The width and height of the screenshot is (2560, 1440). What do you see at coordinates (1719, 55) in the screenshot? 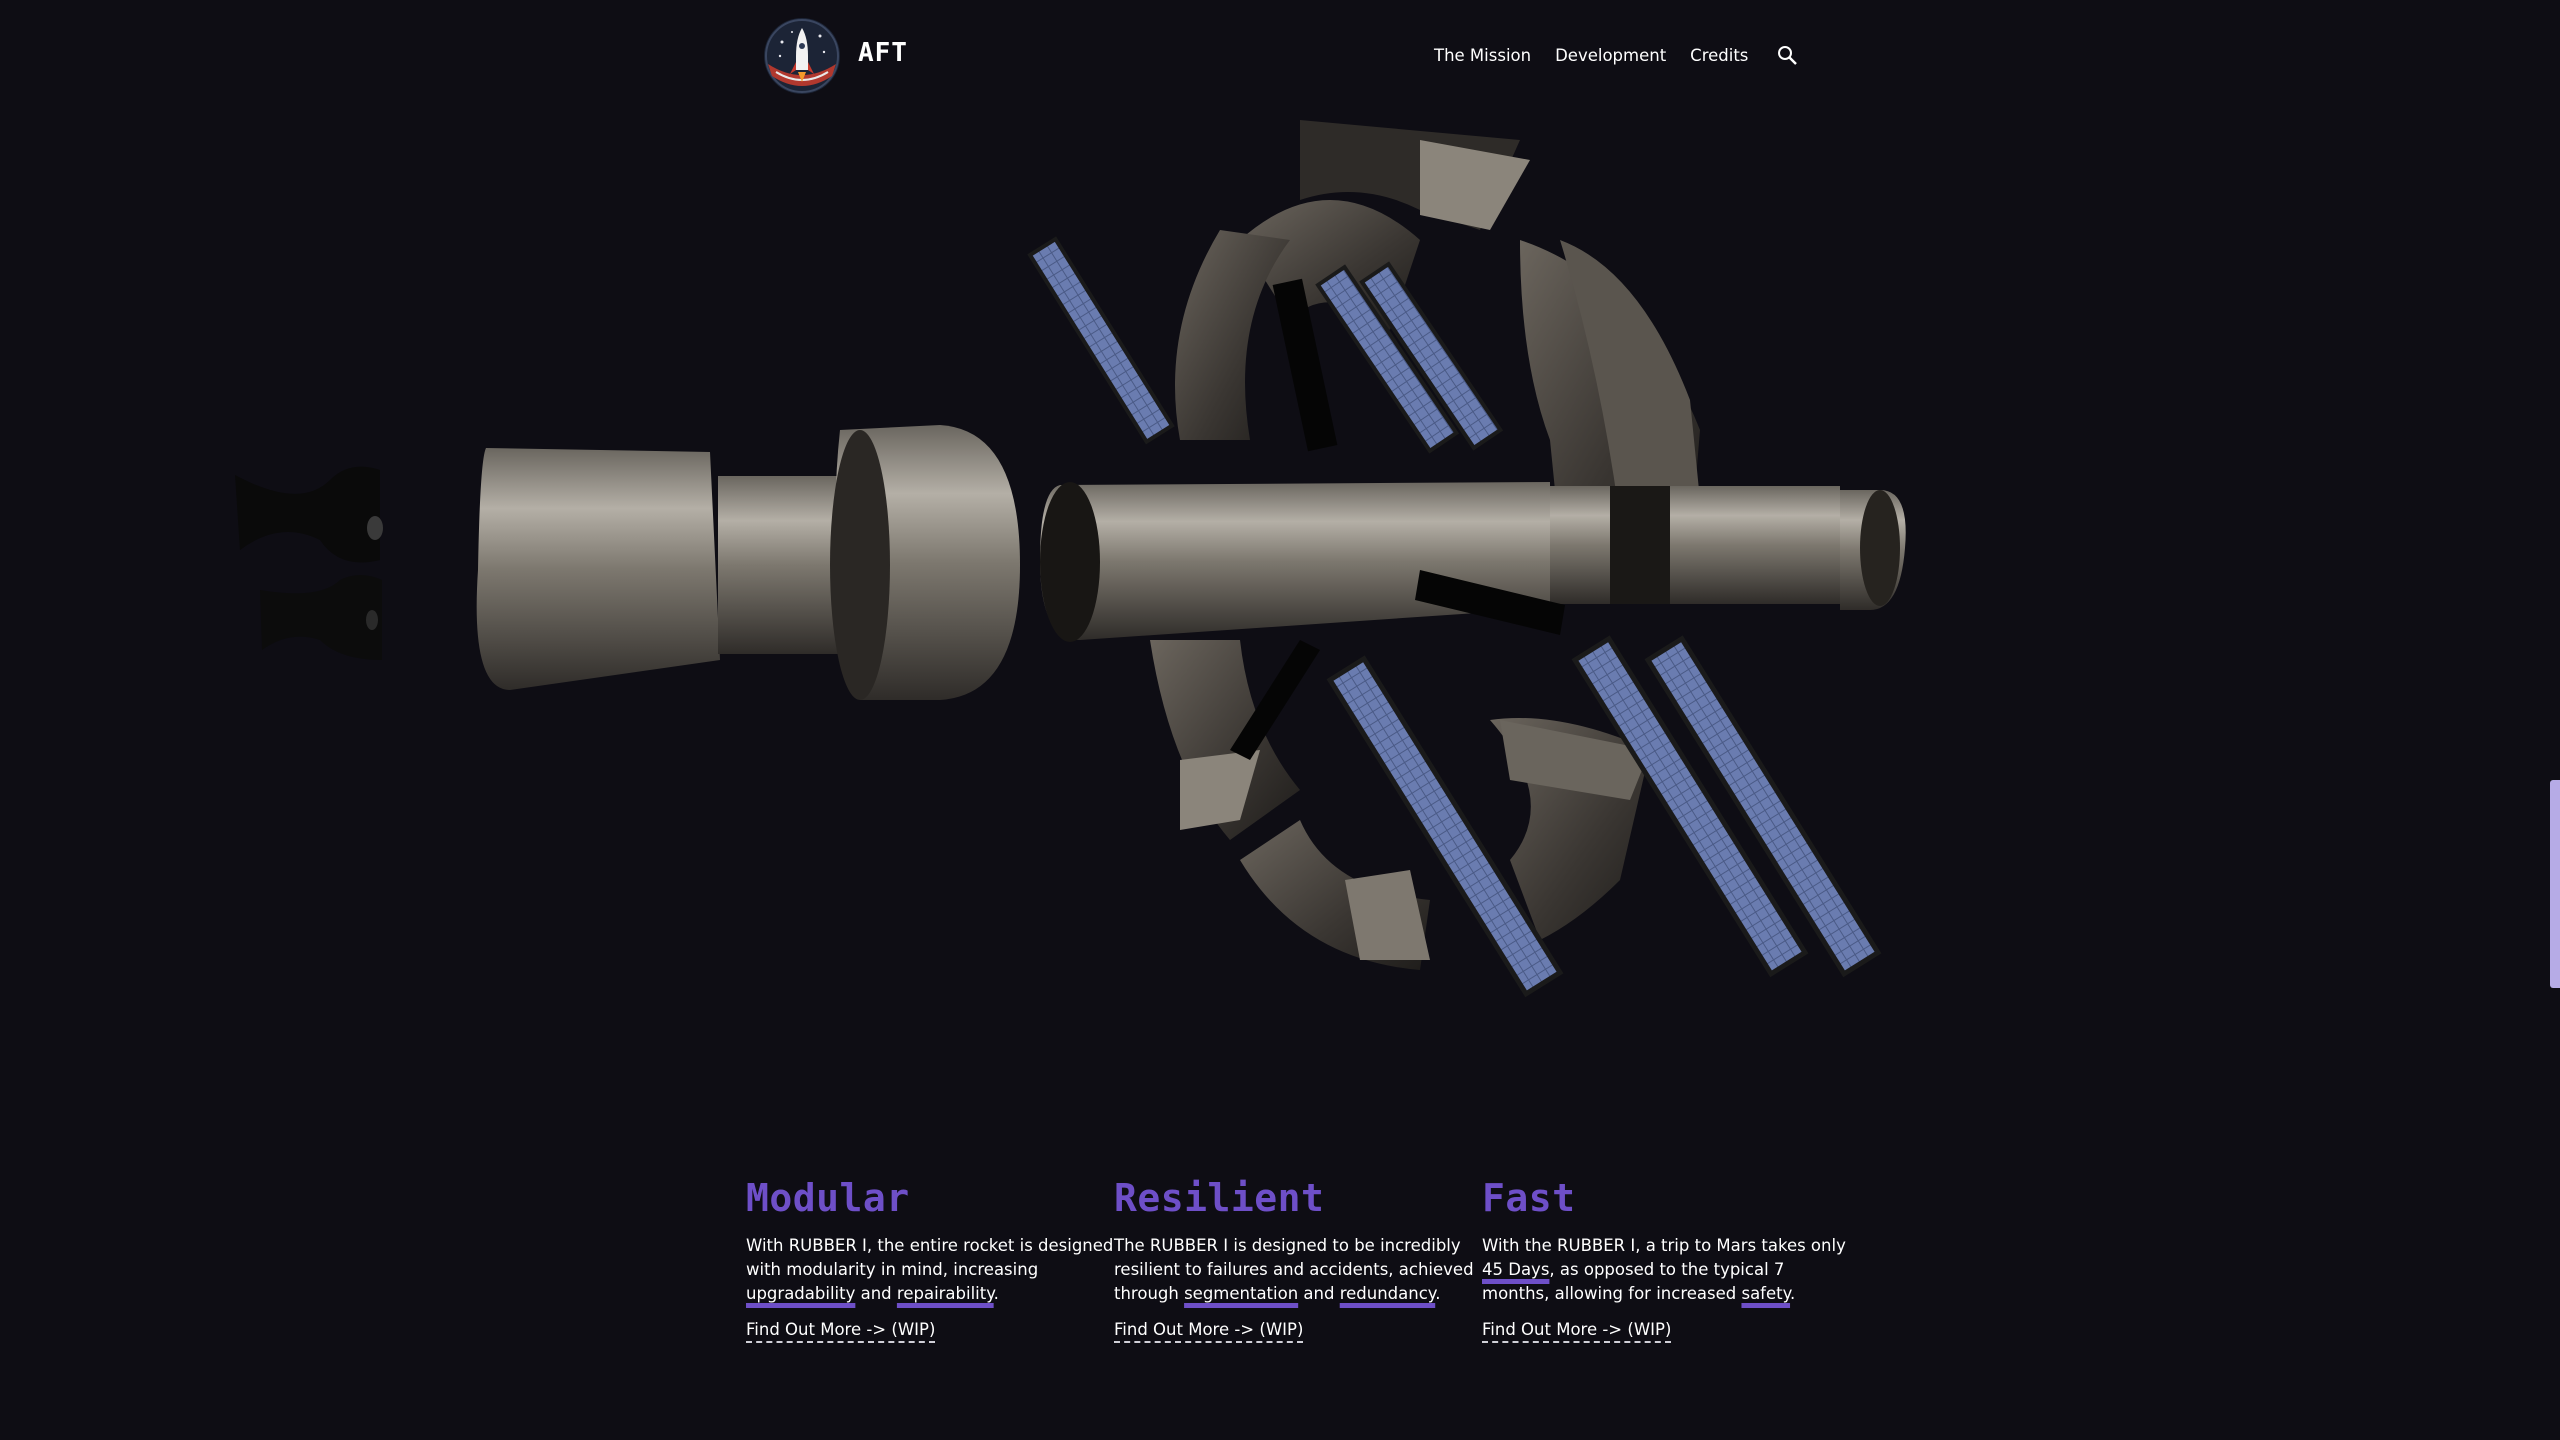
I see `nav-credits: Credits` at bounding box center [1719, 55].